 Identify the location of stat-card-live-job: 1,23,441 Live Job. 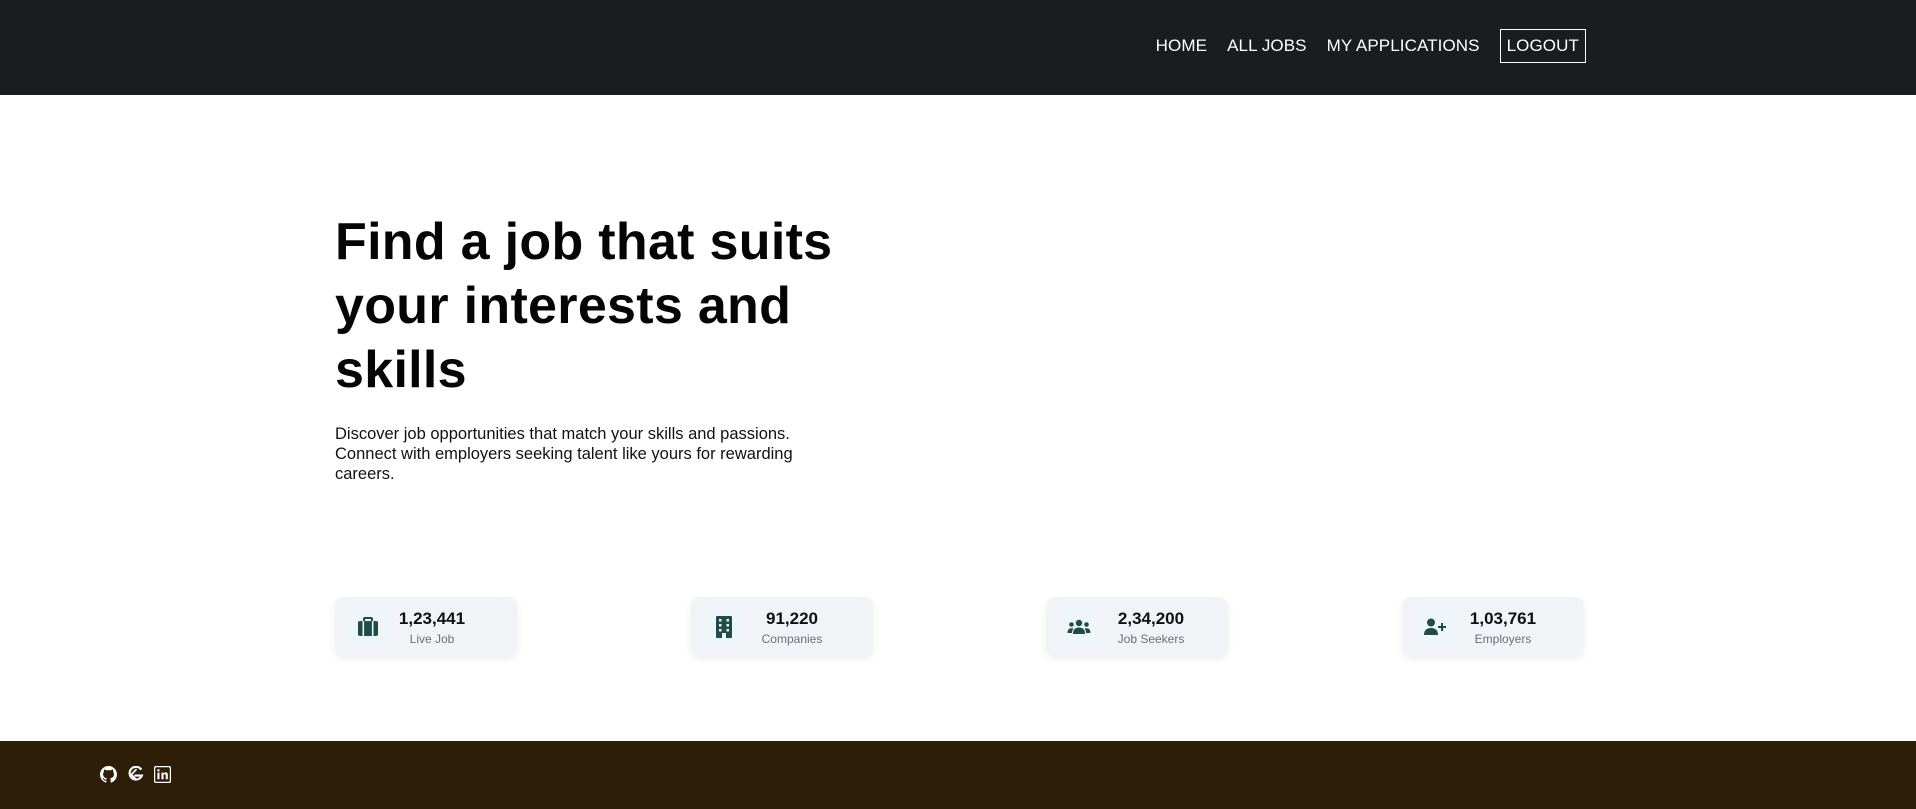
(426, 626).